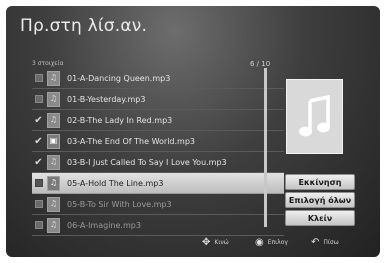 This screenshot has height=263, width=386. I want to click on footer-select-label: Επιλογ, so click(277, 242).